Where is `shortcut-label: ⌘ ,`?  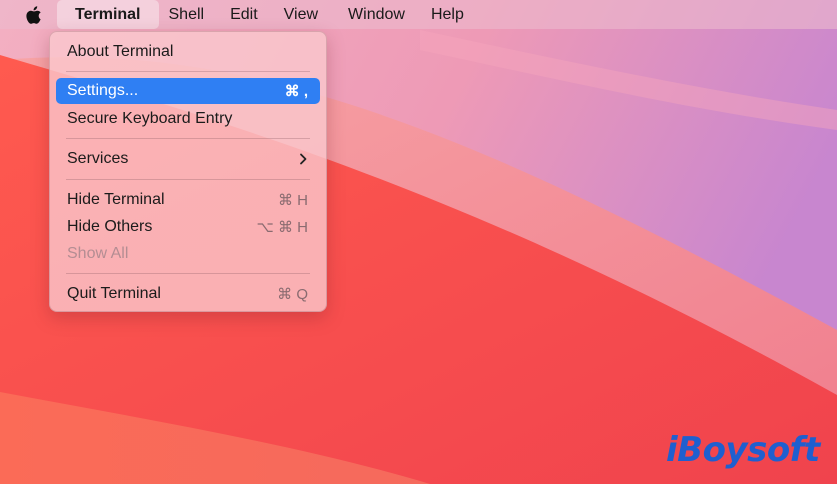 shortcut-label: ⌘ , is located at coordinates (296, 91).